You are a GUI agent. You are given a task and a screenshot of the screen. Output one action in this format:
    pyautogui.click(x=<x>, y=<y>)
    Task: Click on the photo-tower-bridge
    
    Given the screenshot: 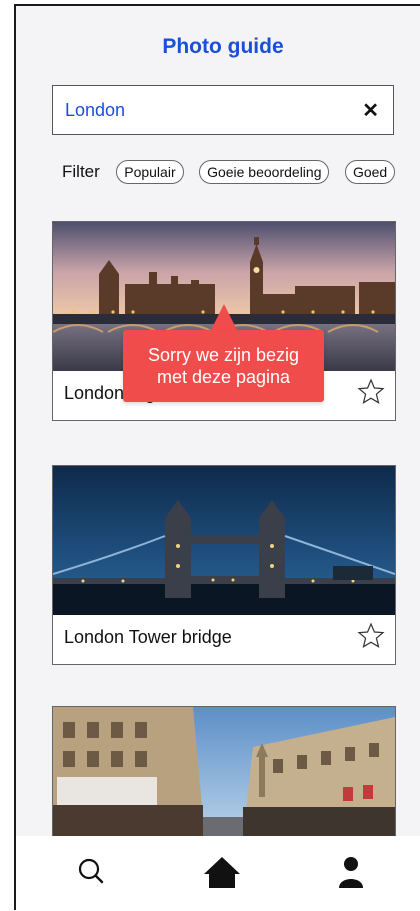 What is the action you would take?
    pyautogui.click(x=224, y=540)
    